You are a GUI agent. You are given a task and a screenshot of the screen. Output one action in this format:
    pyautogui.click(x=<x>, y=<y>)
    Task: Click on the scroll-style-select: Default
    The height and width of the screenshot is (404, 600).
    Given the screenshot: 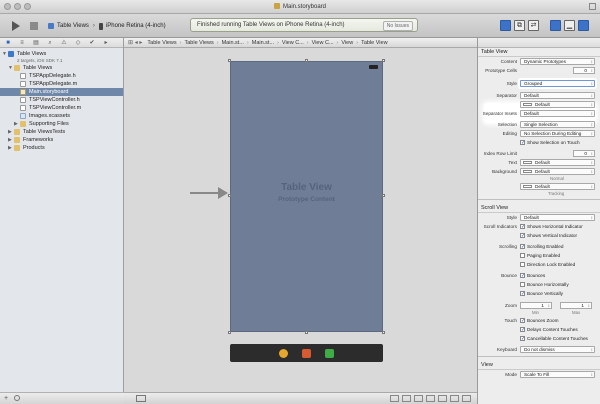 What is the action you would take?
    pyautogui.click(x=557, y=217)
    